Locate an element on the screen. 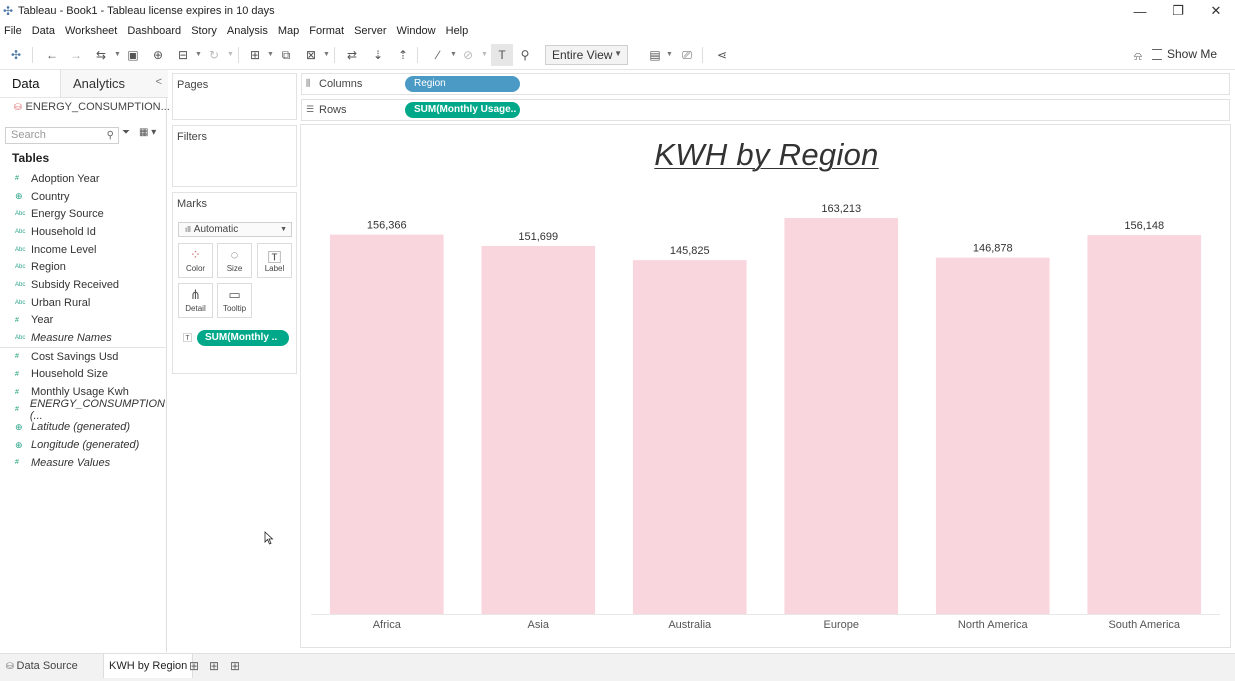 This screenshot has height=681, width=1235. rows-shelf: ☰ Rows SUM(Monthly Usage.. is located at coordinates (765, 110).